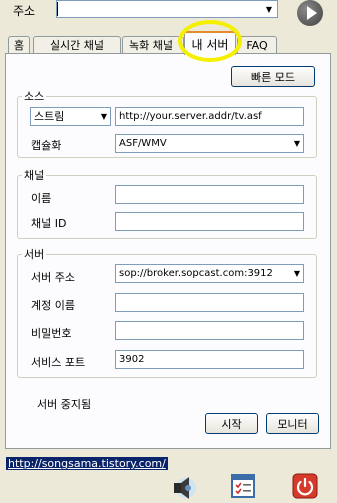  Describe the element at coordinates (209, 221) in the screenshot. I see `channel-id-input` at that location.